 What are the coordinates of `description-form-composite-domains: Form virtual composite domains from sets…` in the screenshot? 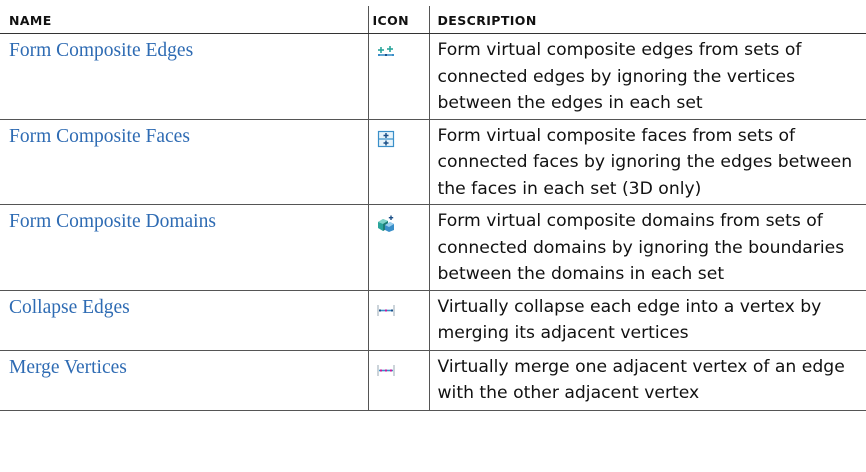 It's located at (647, 247).